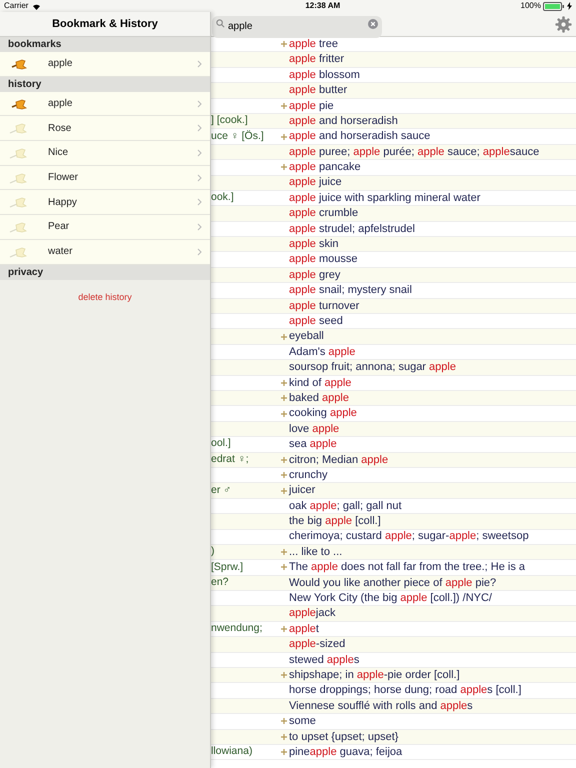 The image size is (576, 768). I want to click on translation-text: apple puree; apple purée; apple sauce; applesauce, so click(414, 152).